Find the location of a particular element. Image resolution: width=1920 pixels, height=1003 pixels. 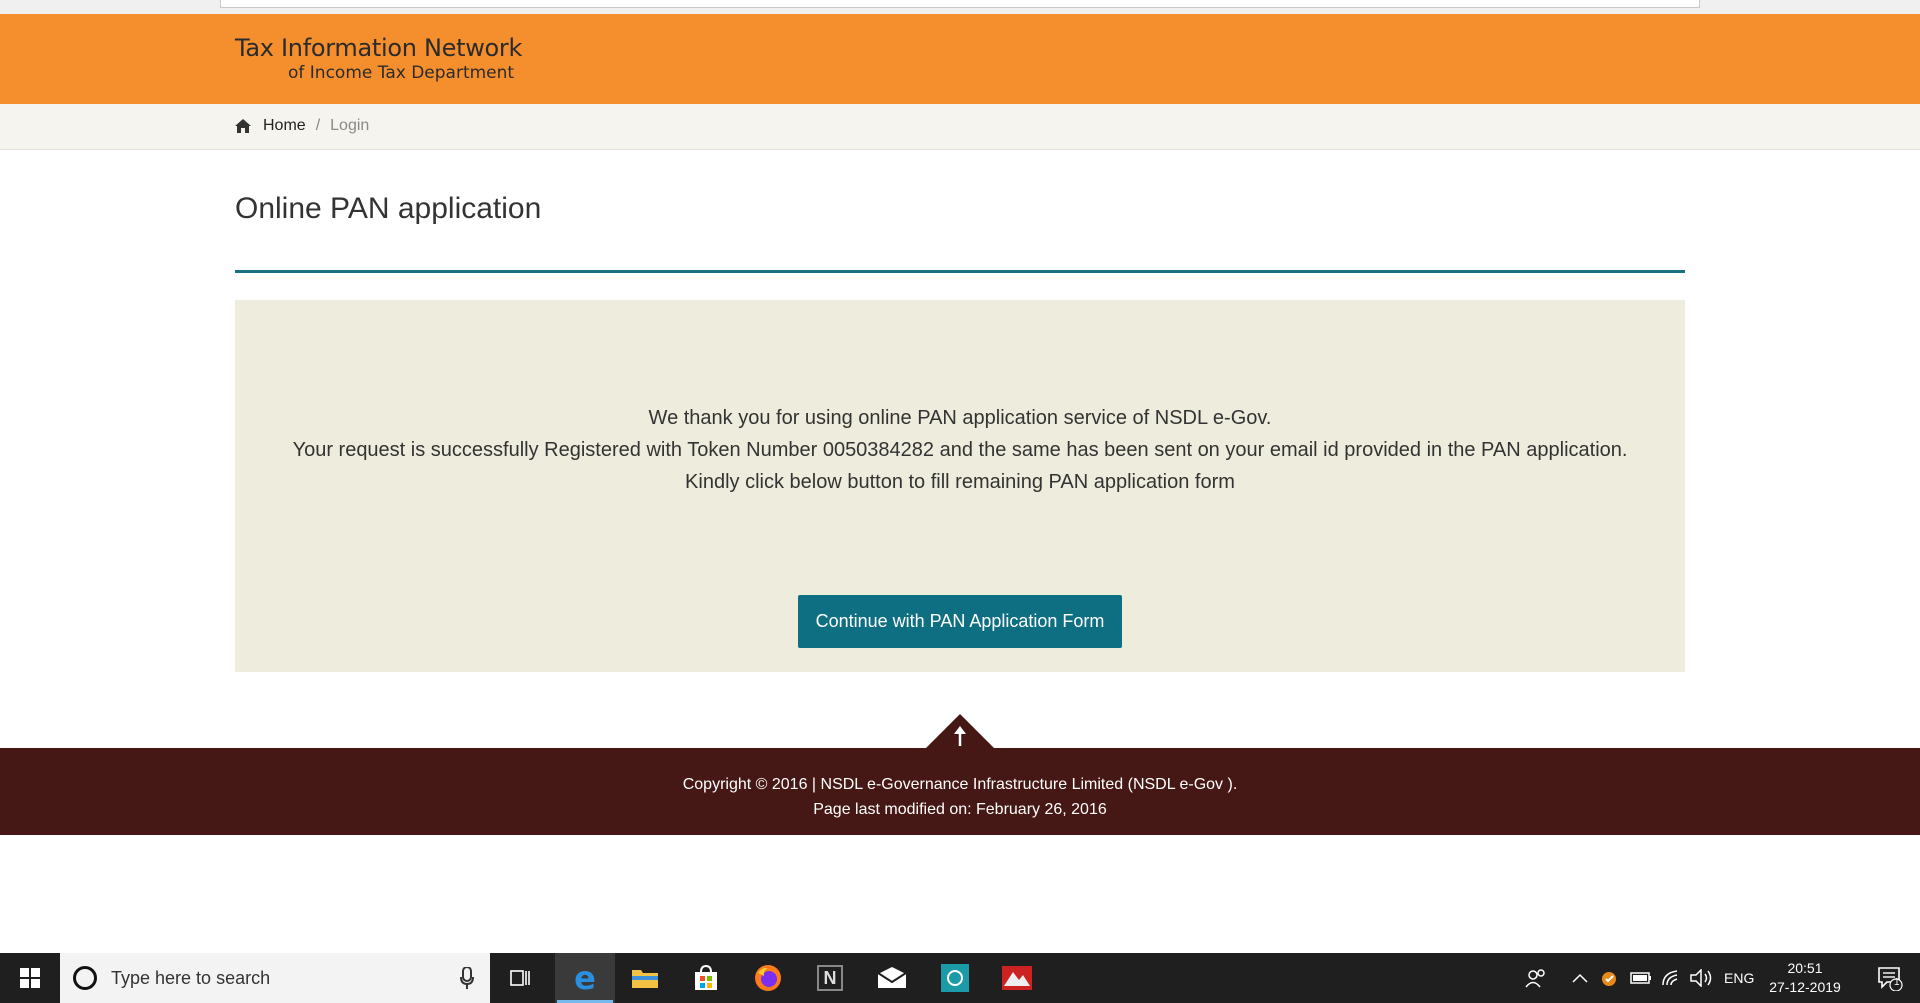

breadcrumb-home-link: Home is located at coordinates (284, 126).